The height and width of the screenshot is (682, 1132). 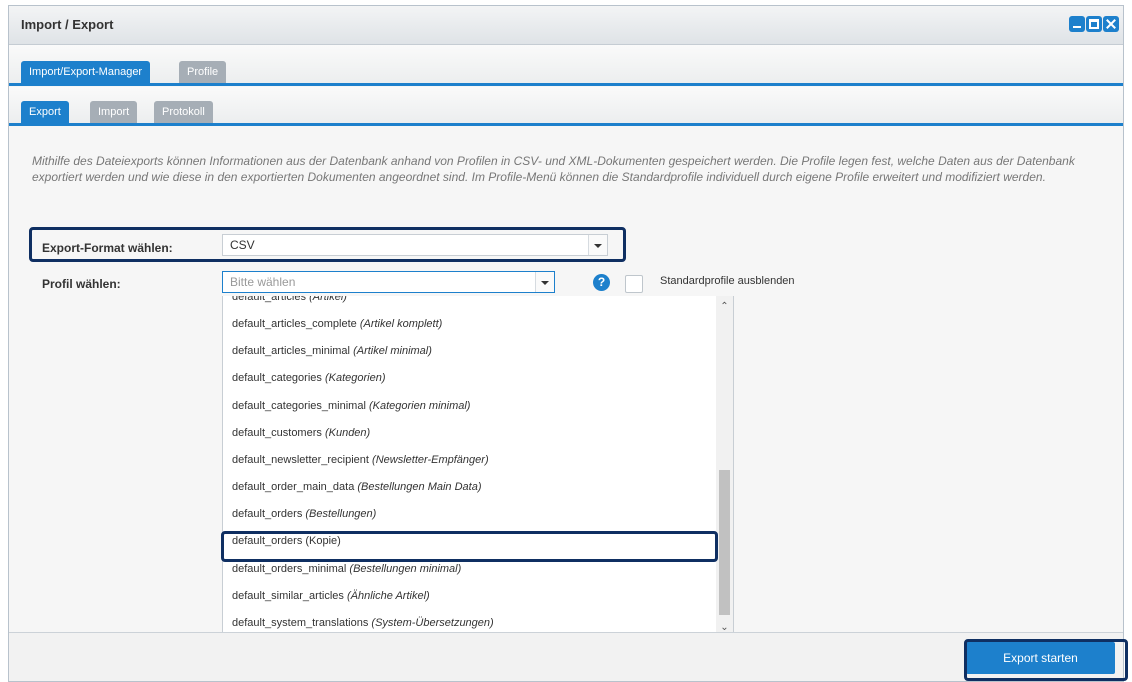 I want to click on profile-option-description: (Bestellungen minimal), so click(x=405, y=568).